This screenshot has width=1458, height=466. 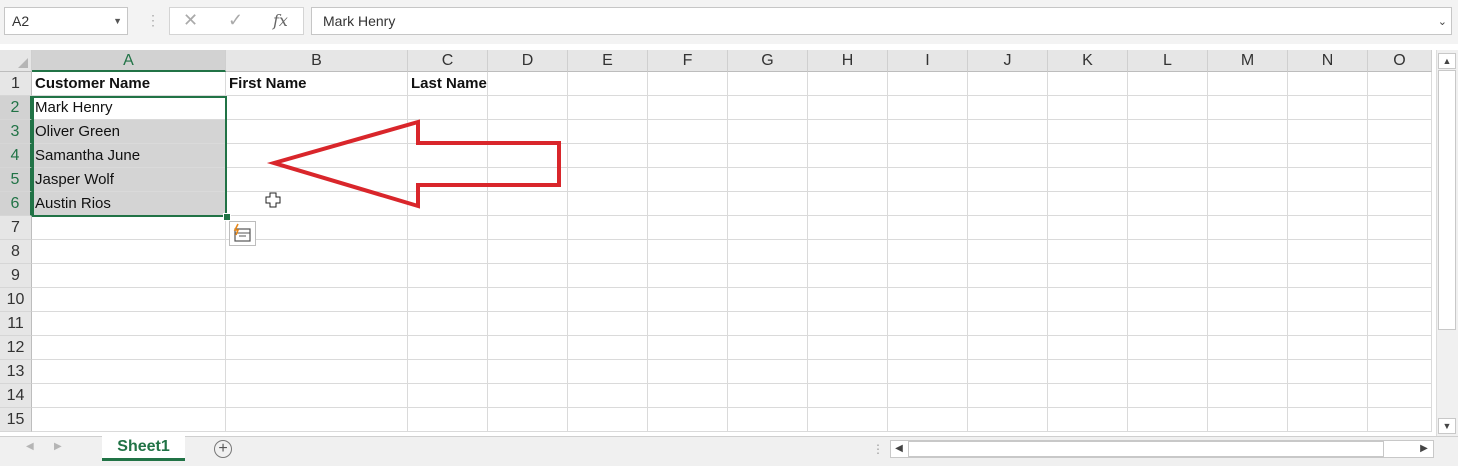 What do you see at coordinates (223, 449) in the screenshot?
I see `add-sheet-icon: +` at bounding box center [223, 449].